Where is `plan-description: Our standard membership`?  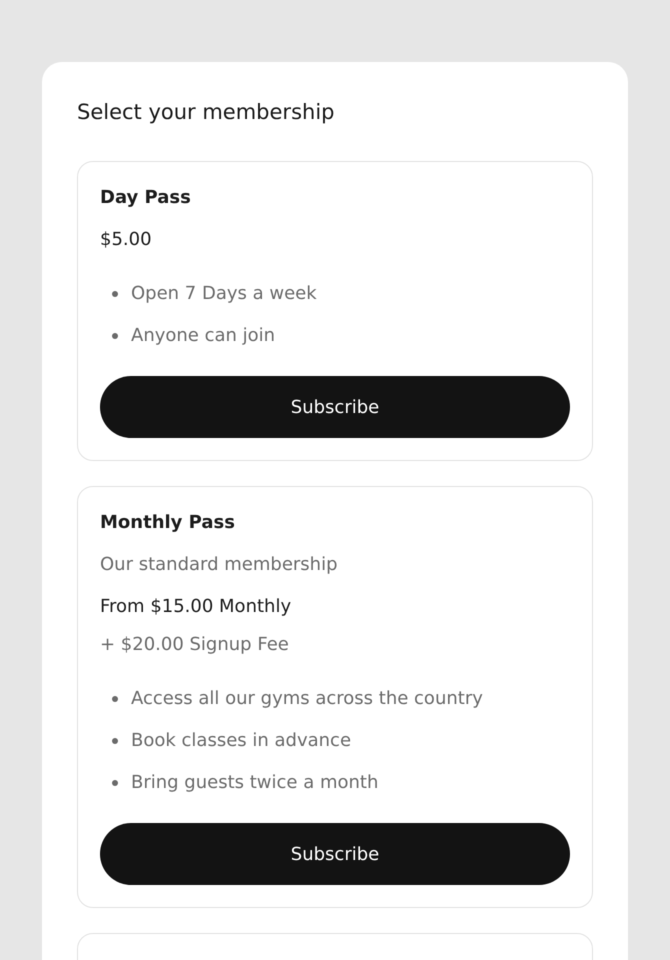 plan-description: Our standard membership is located at coordinates (219, 565).